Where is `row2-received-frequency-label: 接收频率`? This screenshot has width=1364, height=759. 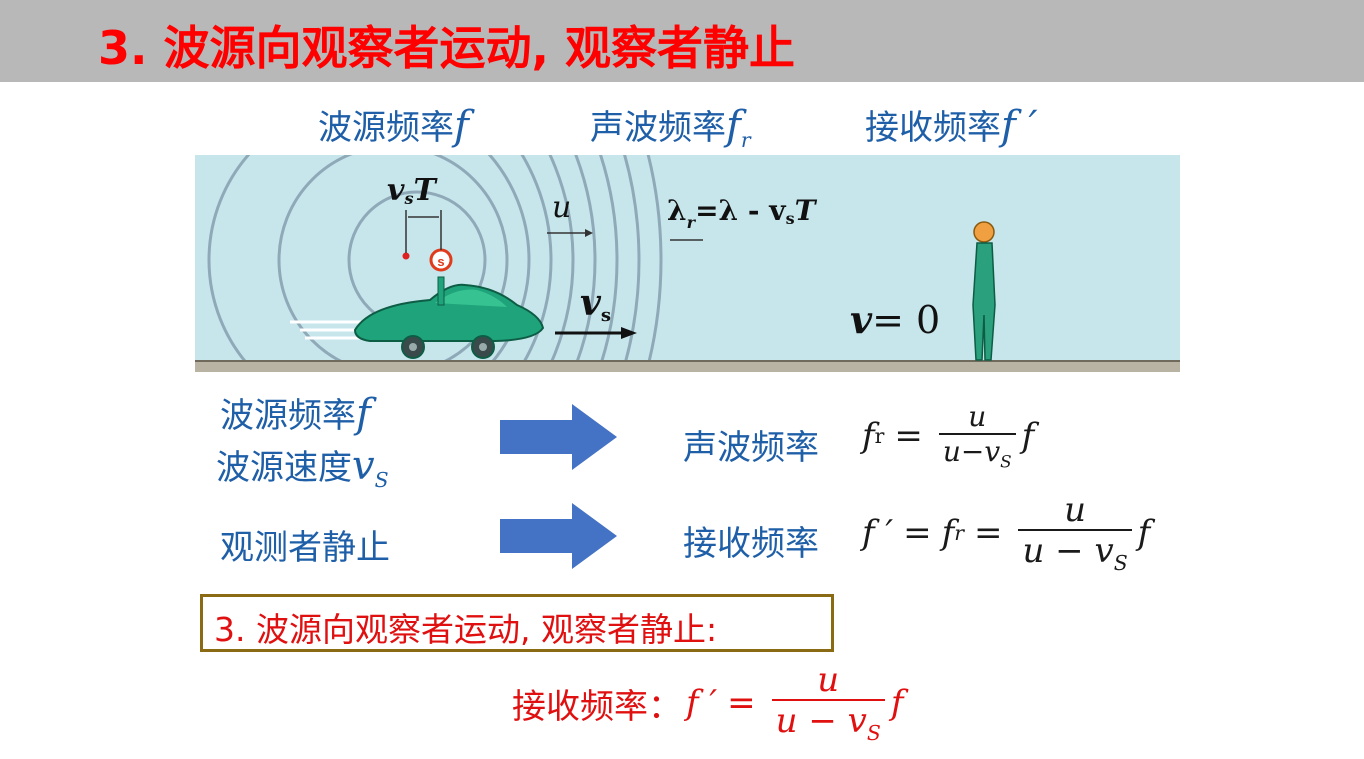
row2-received-frequency-label: 接收频率 is located at coordinates (751, 544).